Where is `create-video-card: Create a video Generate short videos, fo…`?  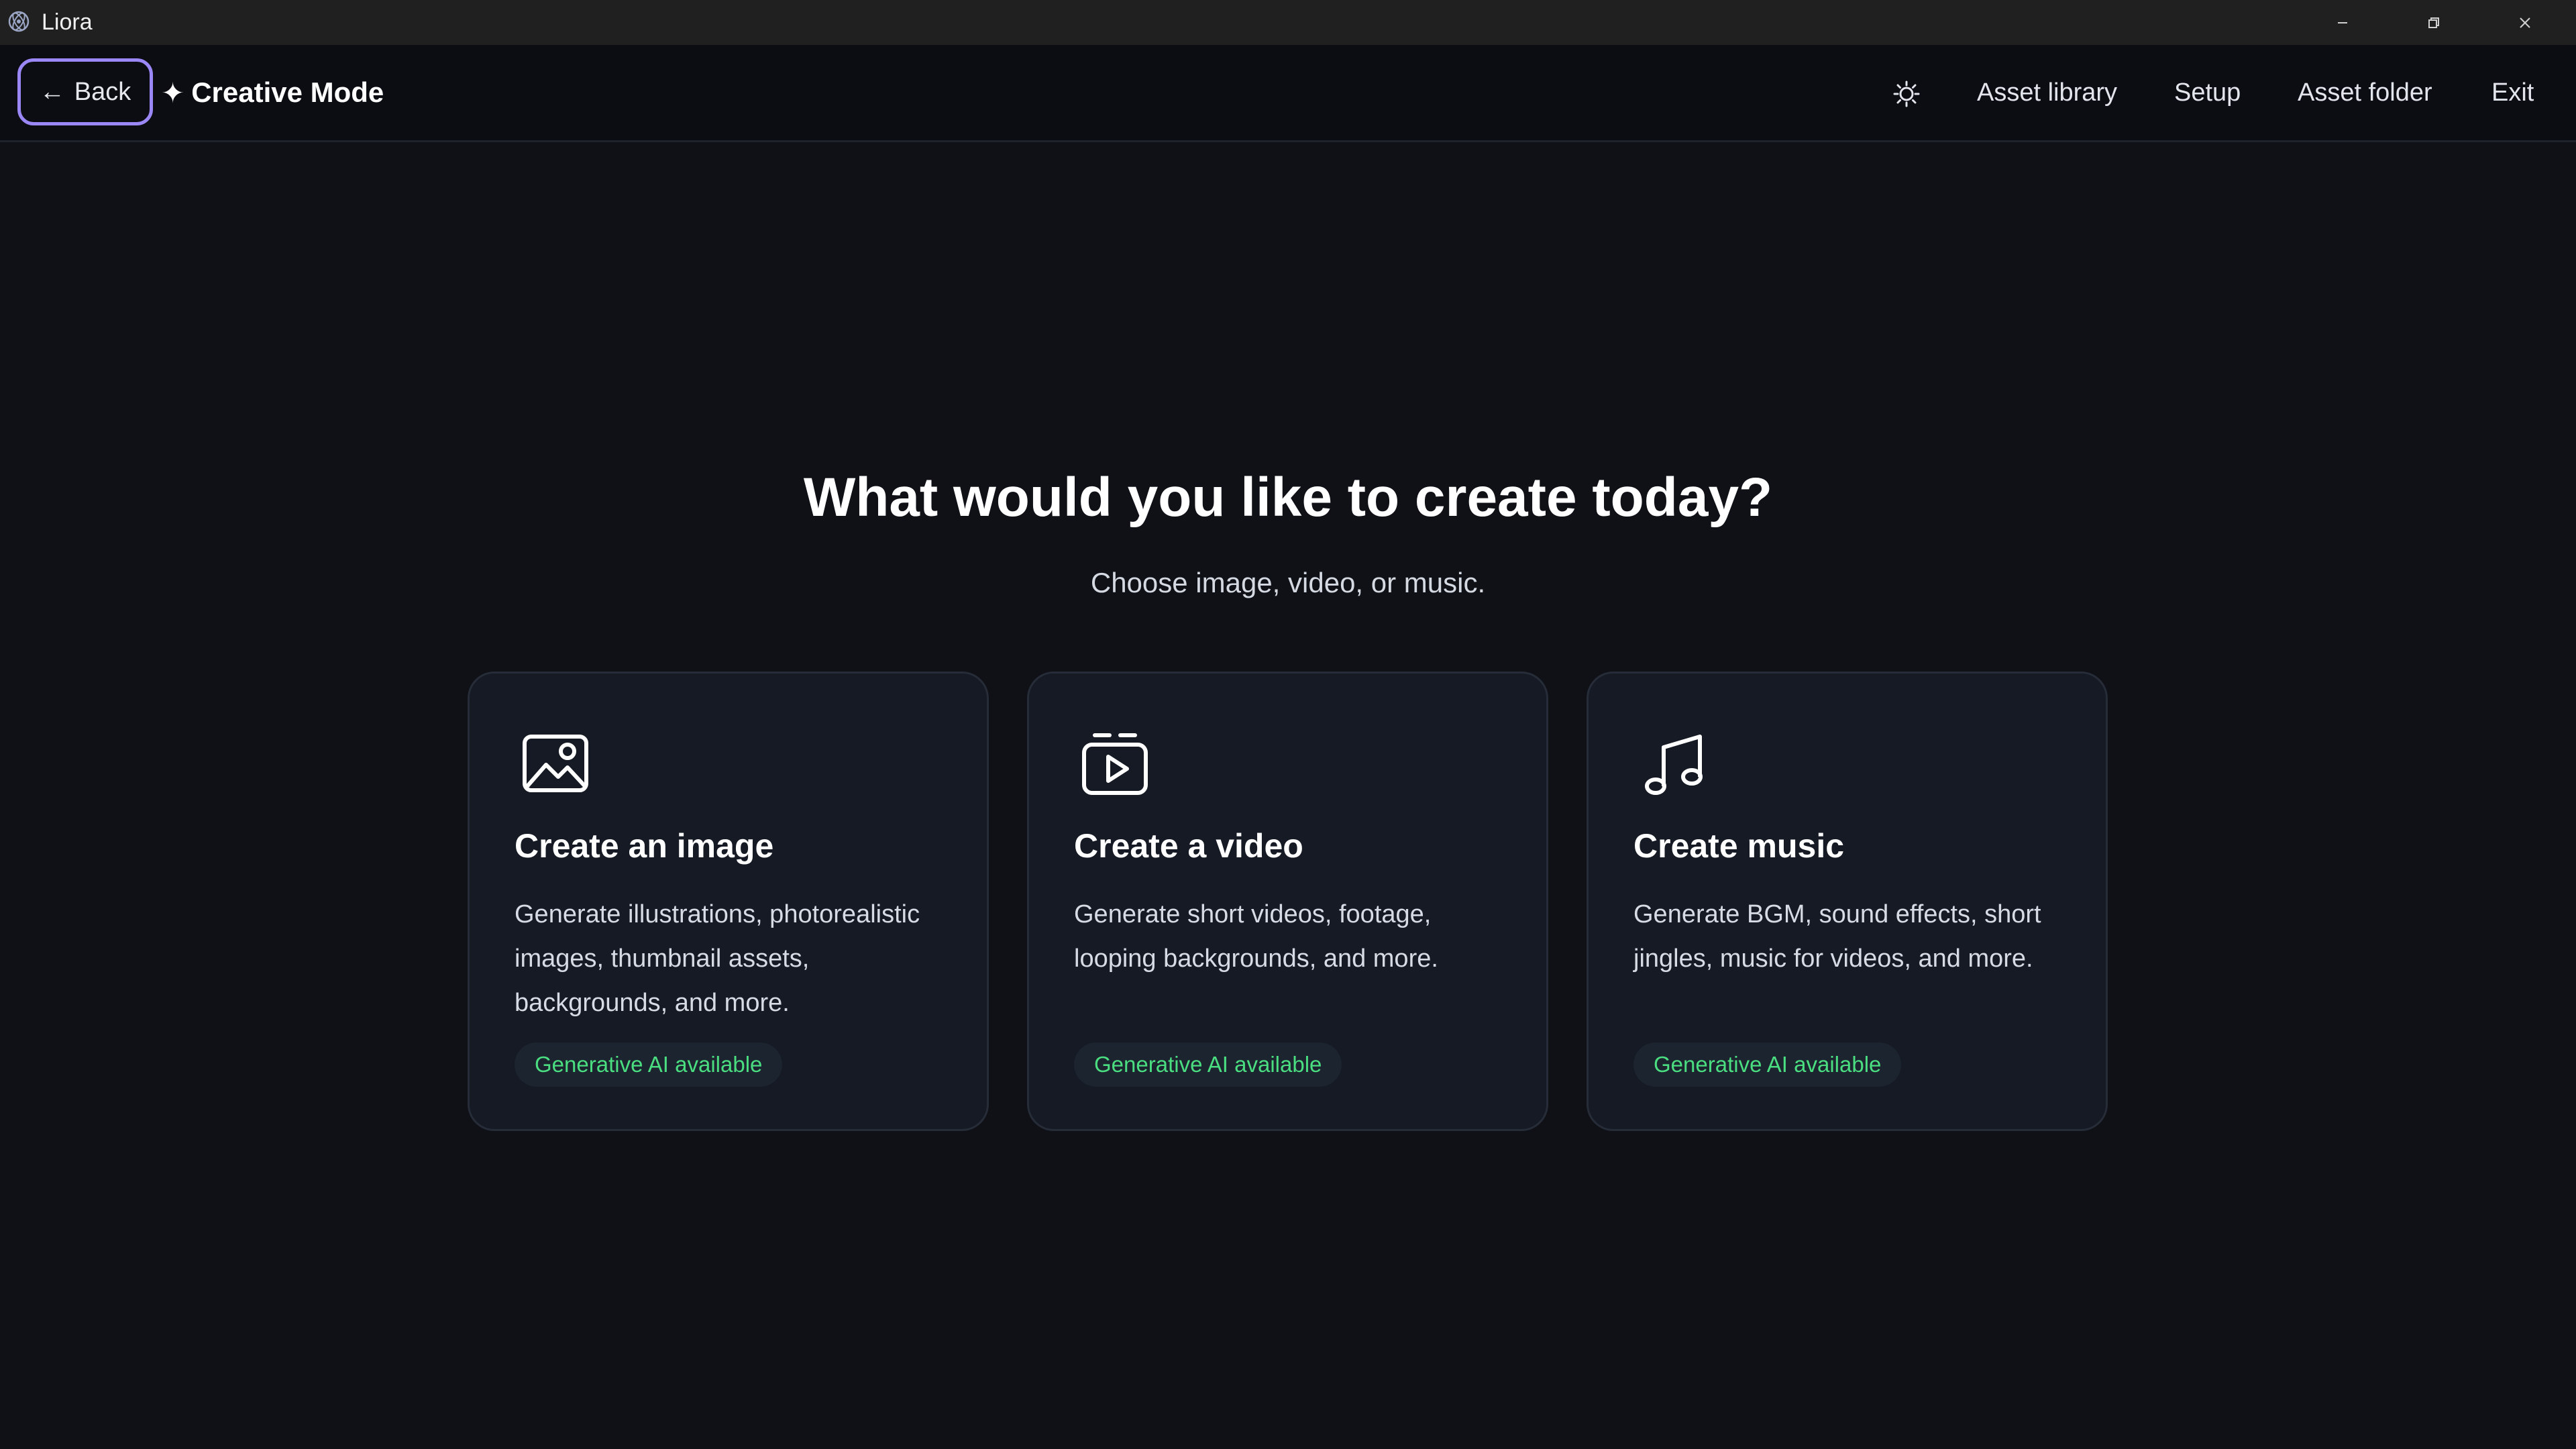 create-video-card: Create a video Generate short videos, fo… is located at coordinates (1287, 901).